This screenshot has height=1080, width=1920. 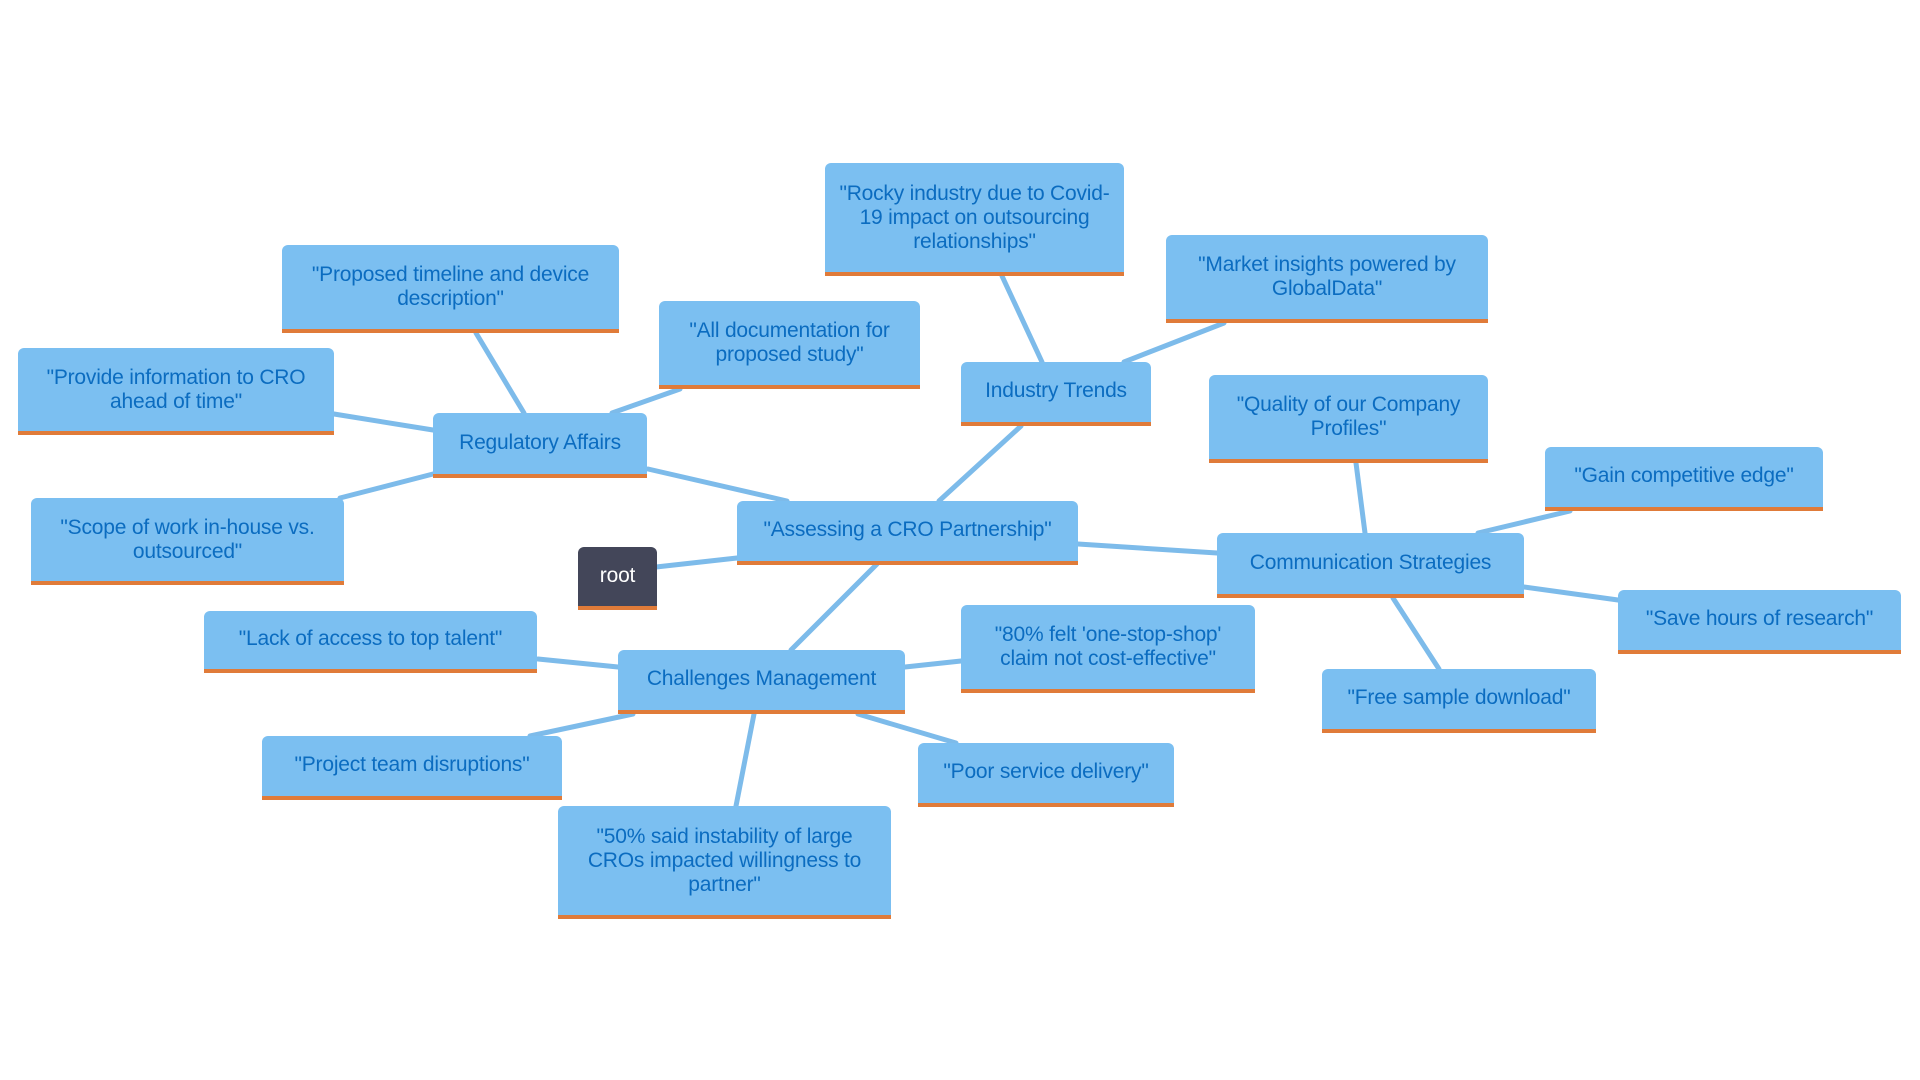 I want to click on leaf-save-hours: "Save hours of research", so click(x=1759, y=622).